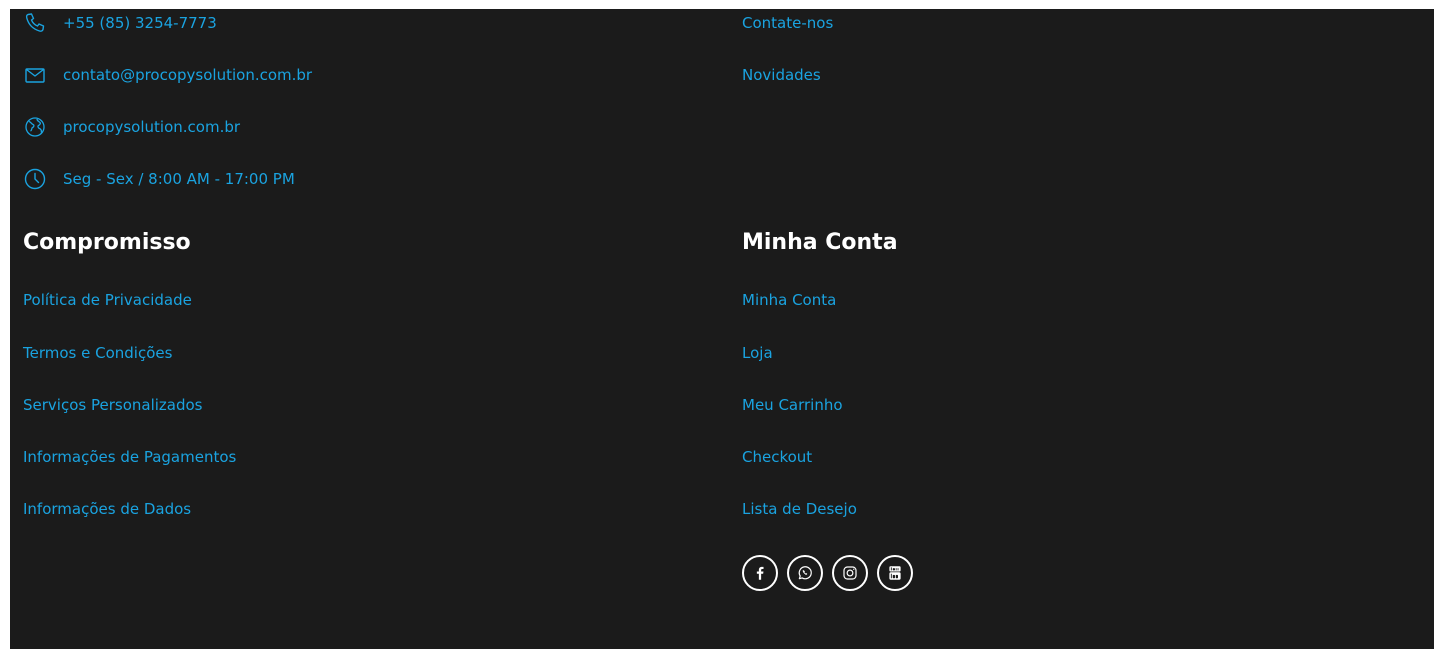 The width and height of the screenshot is (1437, 649). I want to click on link-informacoes-dados: Informações de Dados, so click(107, 509).